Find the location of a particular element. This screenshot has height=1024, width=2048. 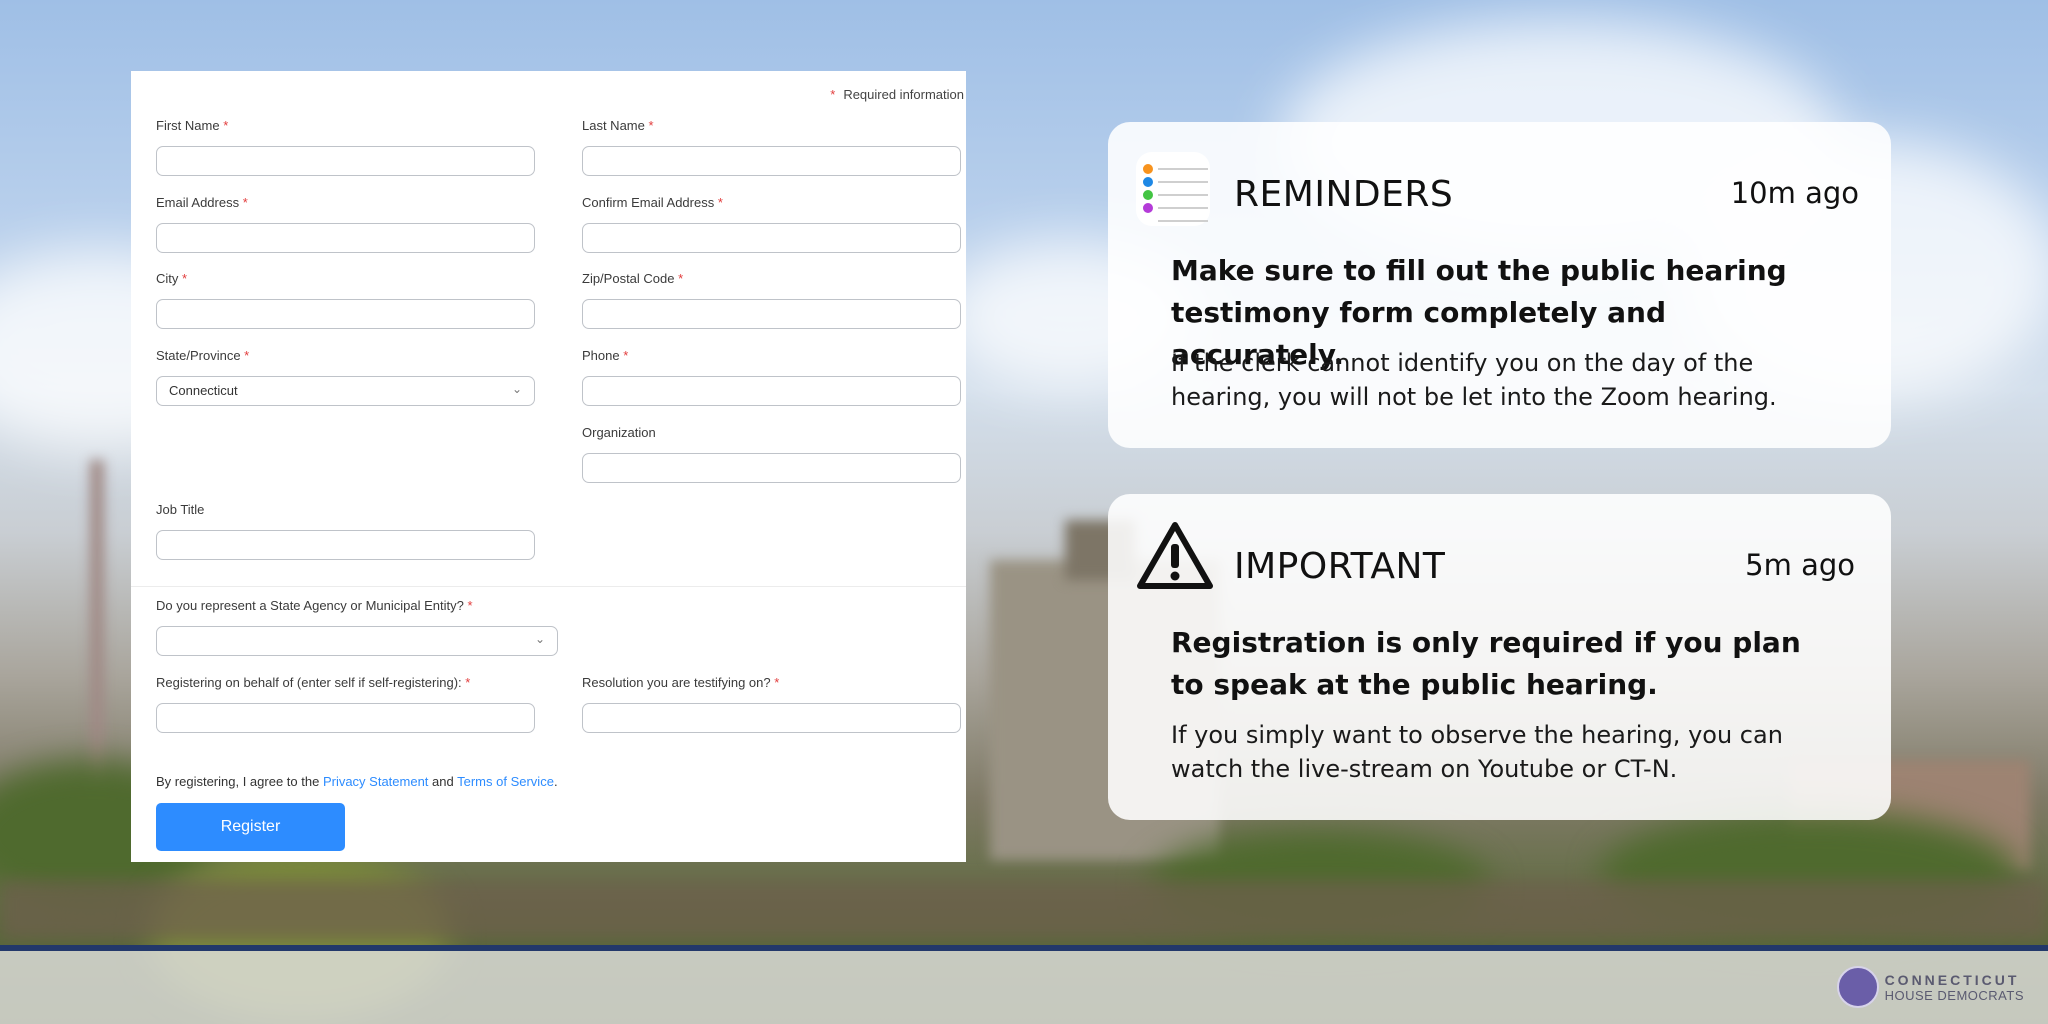

state-select: Connecticut ⌄ is located at coordinates (345, 391).